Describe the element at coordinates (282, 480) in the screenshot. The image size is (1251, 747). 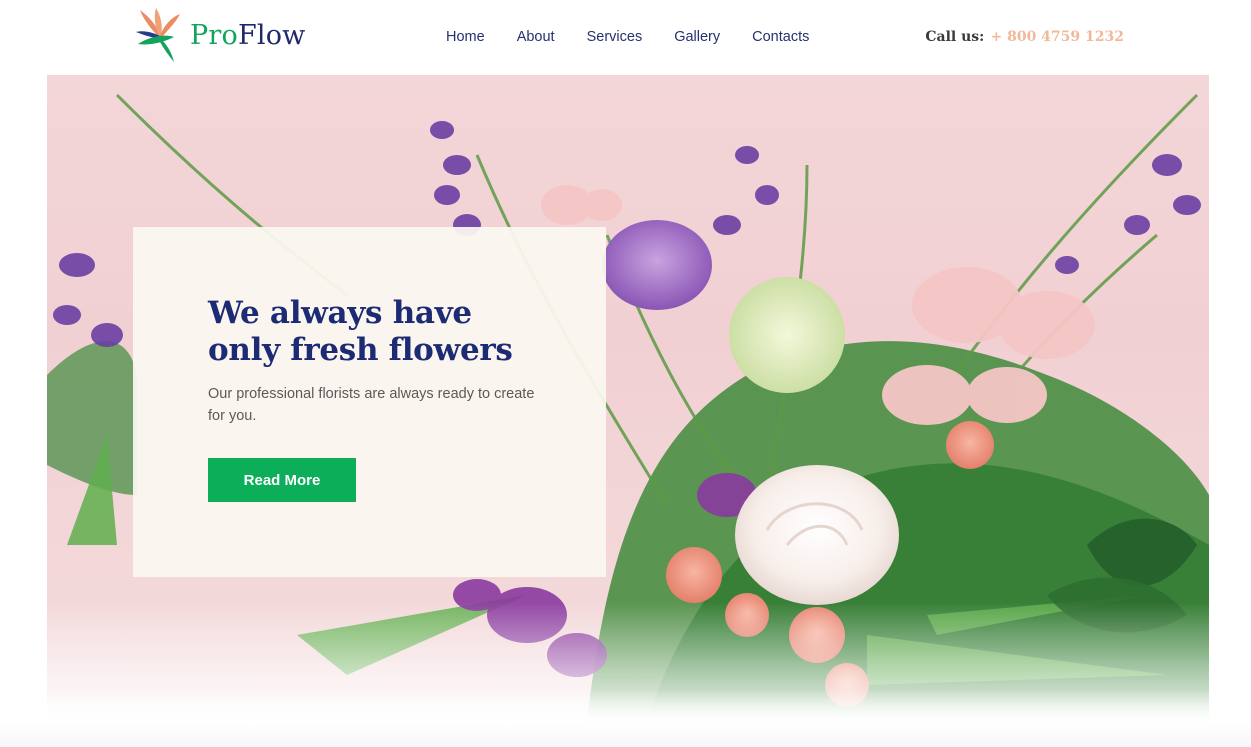
I see `read-more-button: Read More` at that location.